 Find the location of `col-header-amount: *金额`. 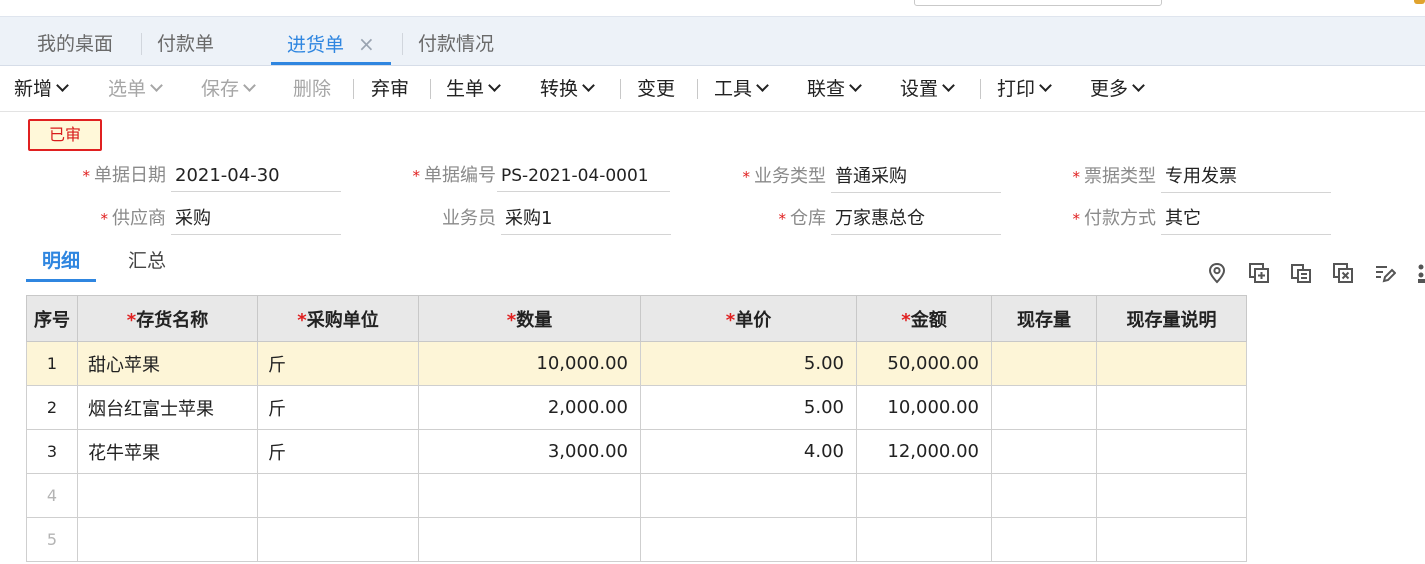

col-header-amount: *金额 is located at coordinates (924, 318).